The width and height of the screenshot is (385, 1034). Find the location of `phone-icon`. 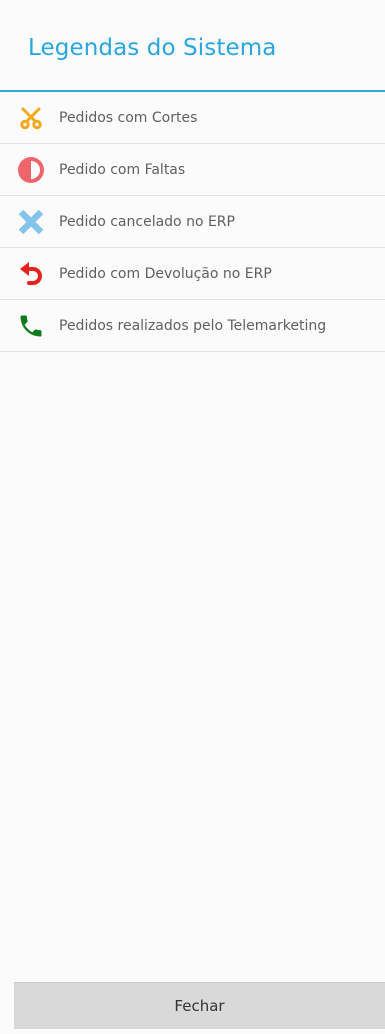

phone-icon is located at coordinates (31, 326).